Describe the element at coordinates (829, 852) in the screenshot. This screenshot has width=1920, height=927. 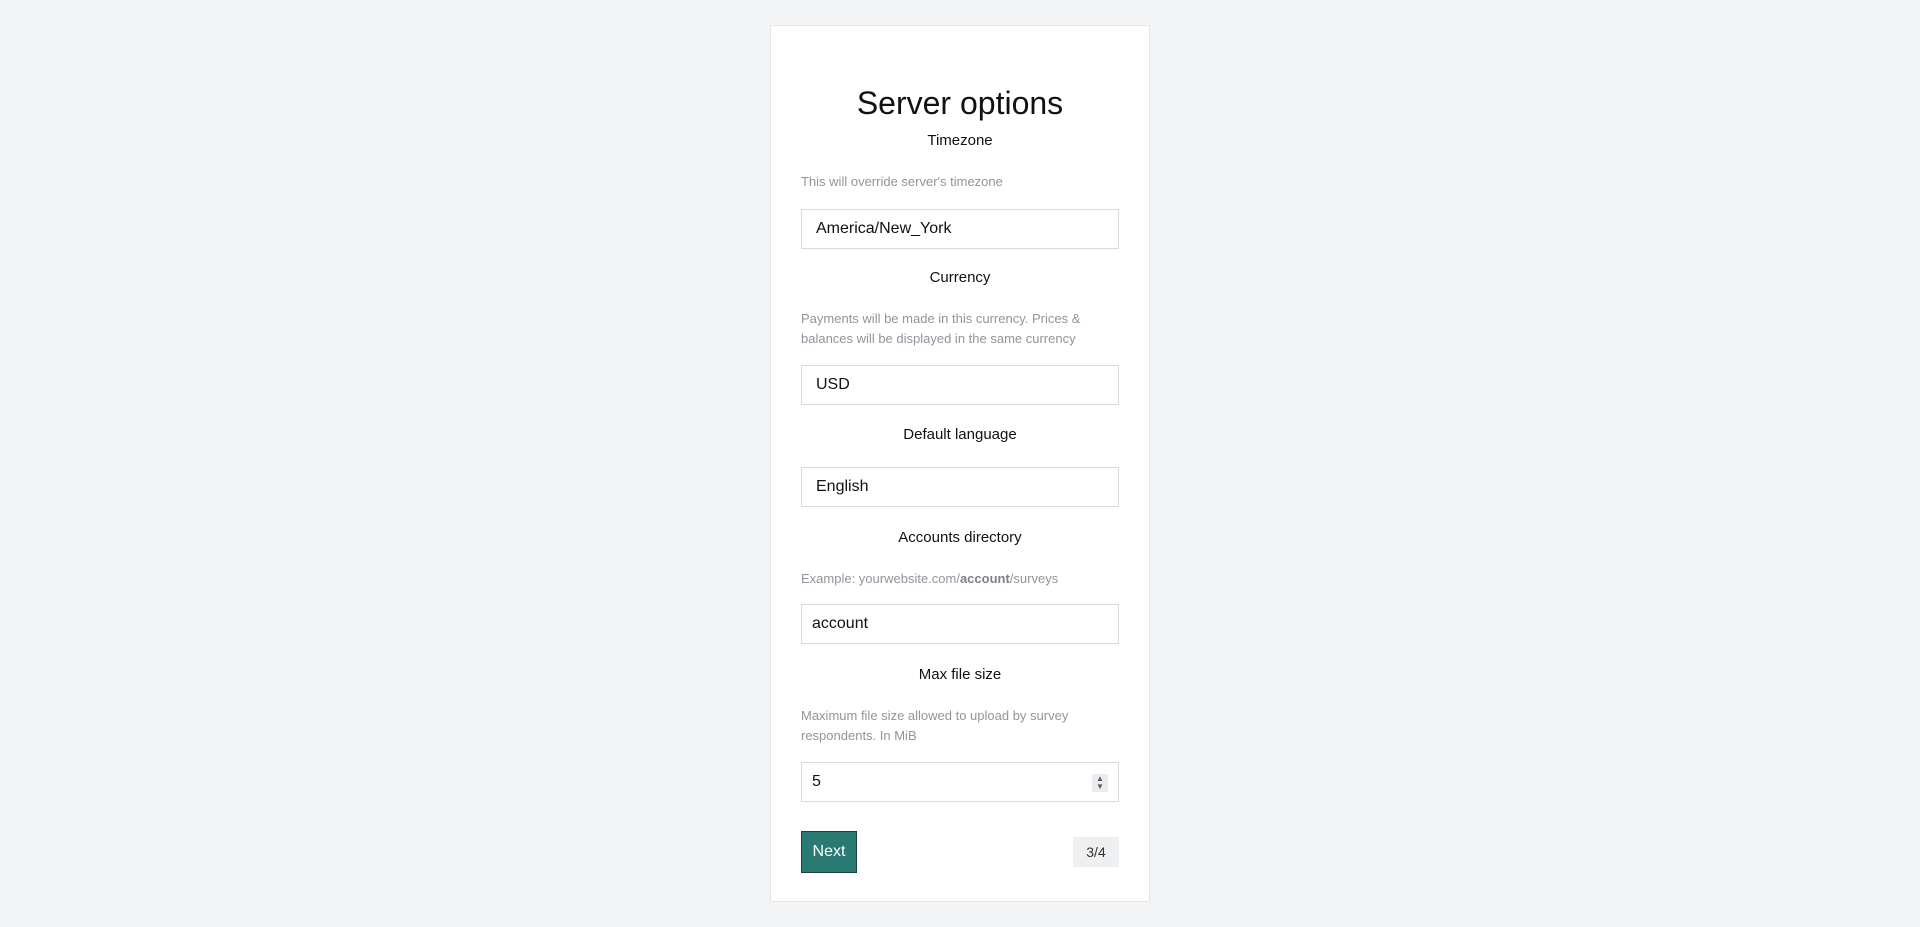
I see `next-button: Next` at that location.